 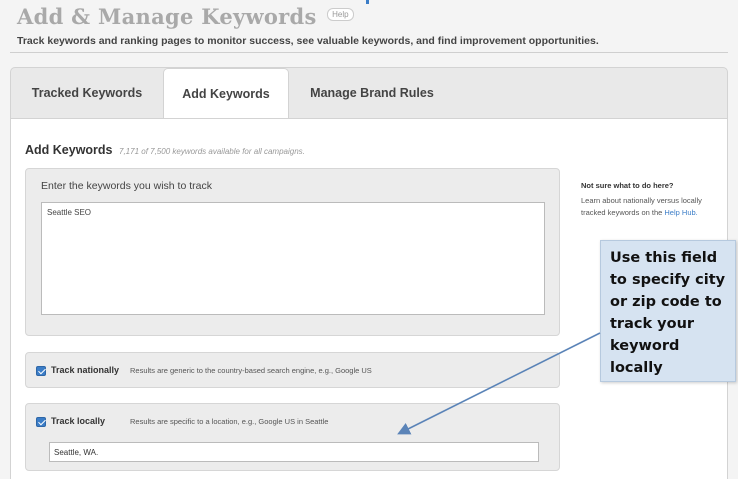 What do you see at coordinates (372, 93) in the screenshot?
I see `tab-manage-brand-rules: Manage Brand Rules` at bounding box center [372, 93].